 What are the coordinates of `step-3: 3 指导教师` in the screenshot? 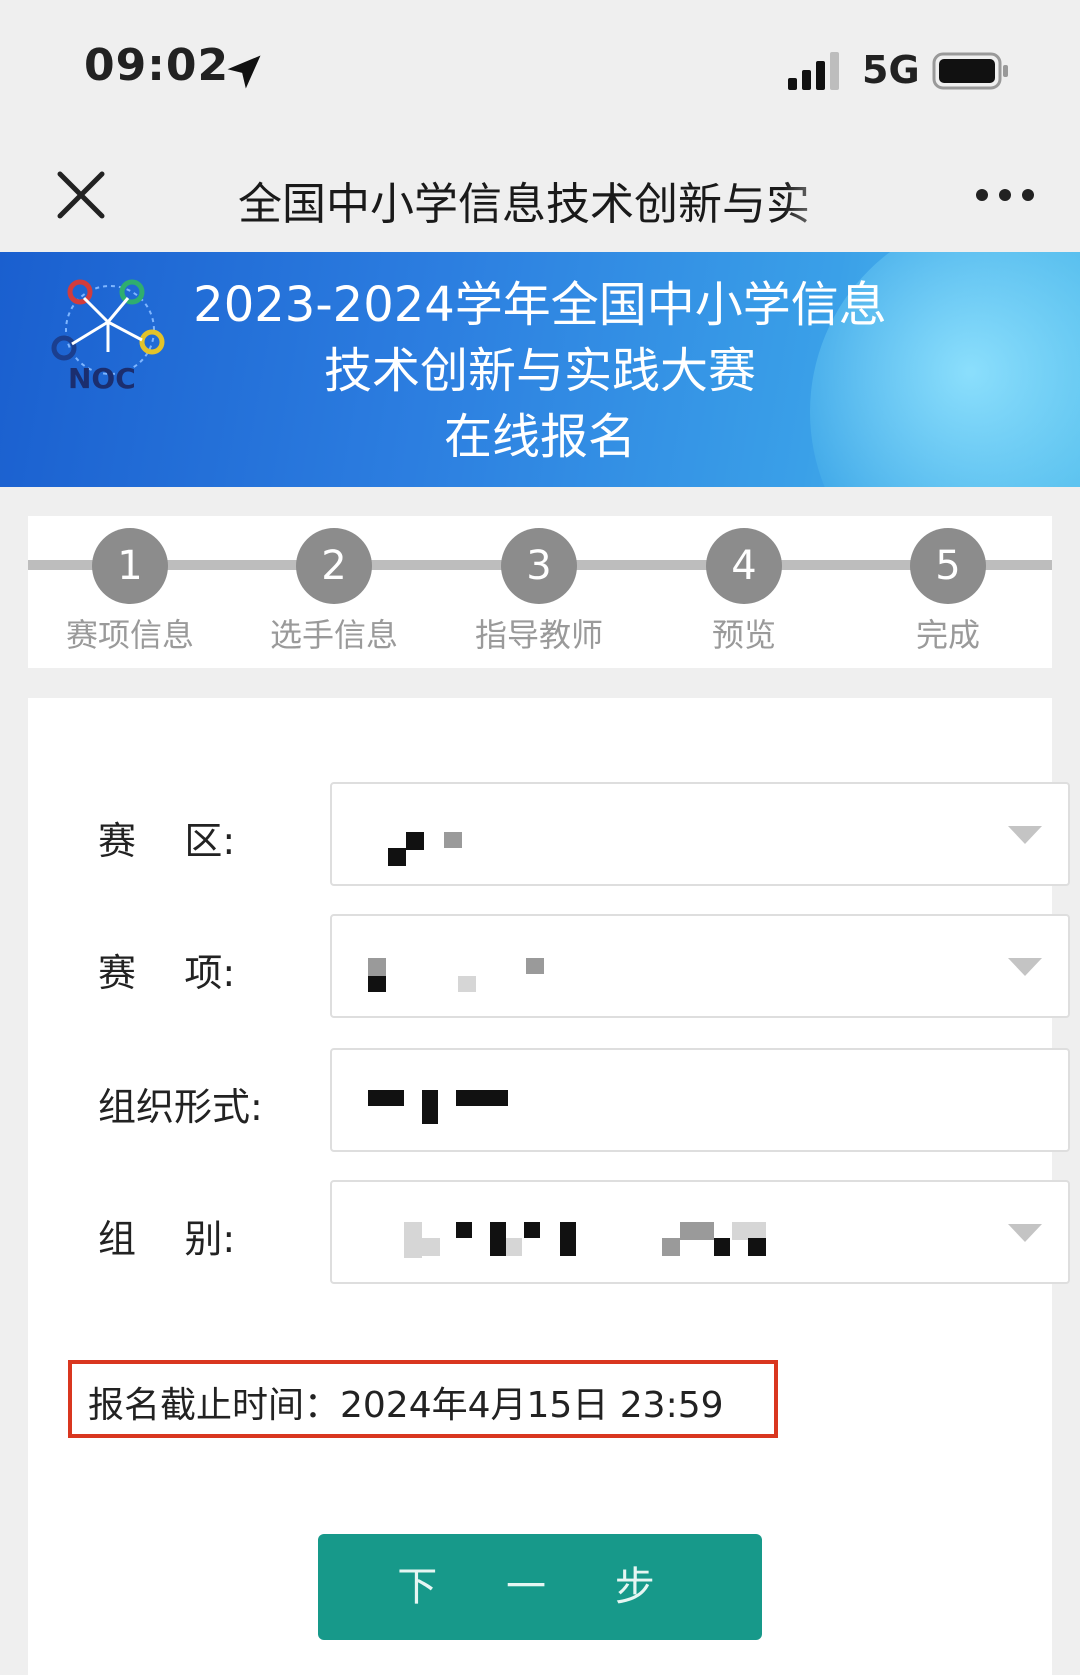 It's located at (539, 592).